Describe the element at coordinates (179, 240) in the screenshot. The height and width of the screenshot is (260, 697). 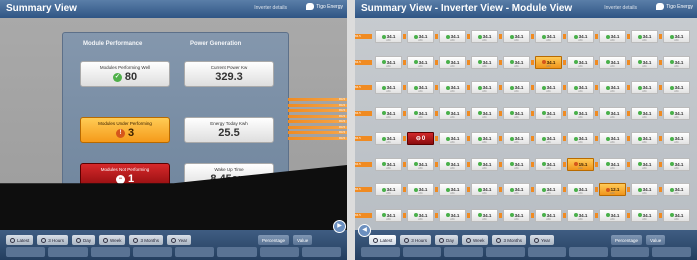
I see `year-button: Year` at that location.